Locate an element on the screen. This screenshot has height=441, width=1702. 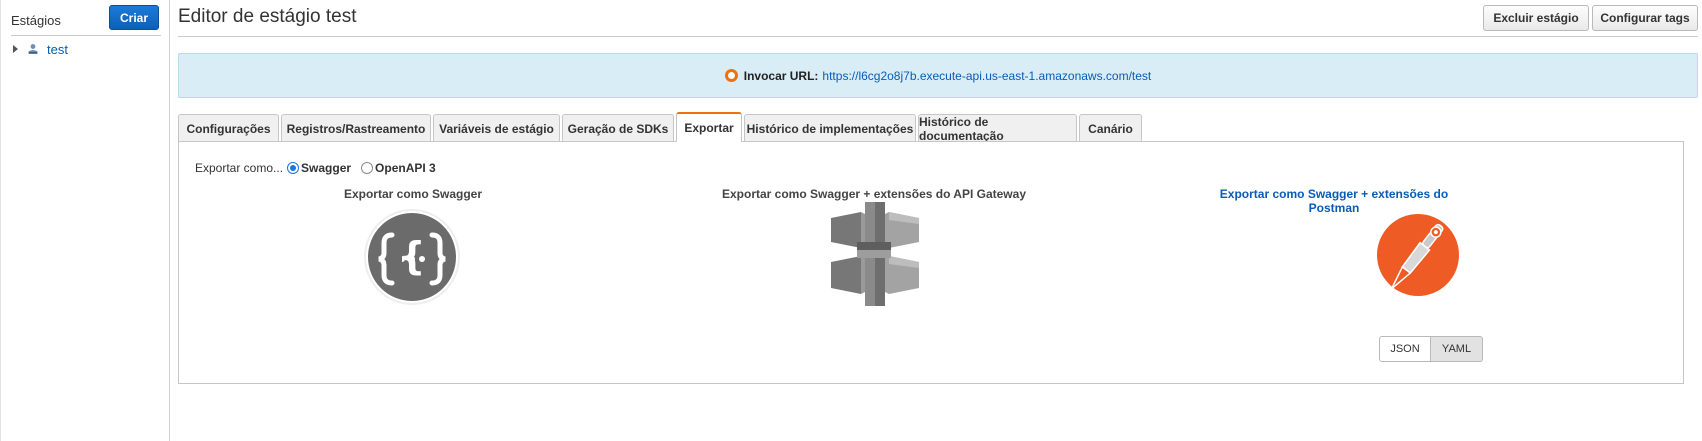
page-title: Editor de estágio test is located at coordinates (267, 16).